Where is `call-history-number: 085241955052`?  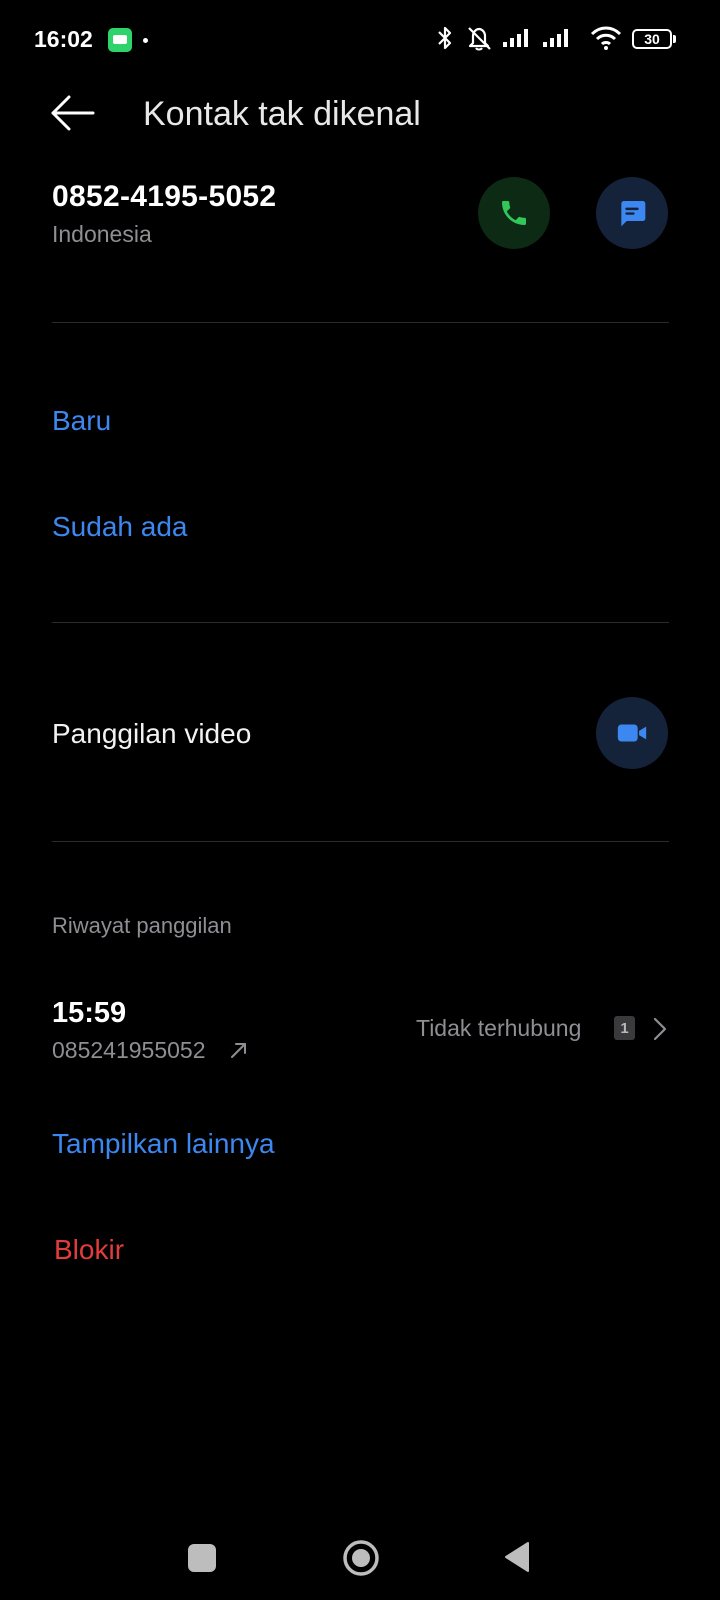
call-history-number: 085241955052 is located at coordinates (129, 1050).